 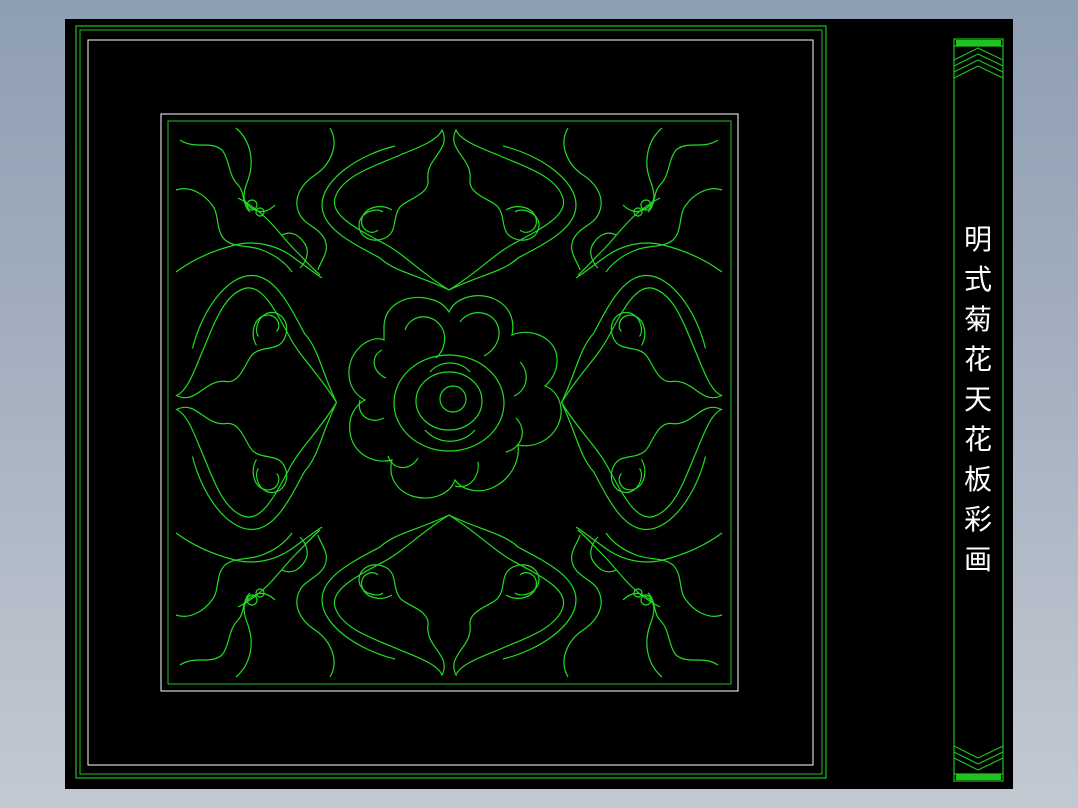 I want to click on title-char: 明, so click(x=977, y=239).